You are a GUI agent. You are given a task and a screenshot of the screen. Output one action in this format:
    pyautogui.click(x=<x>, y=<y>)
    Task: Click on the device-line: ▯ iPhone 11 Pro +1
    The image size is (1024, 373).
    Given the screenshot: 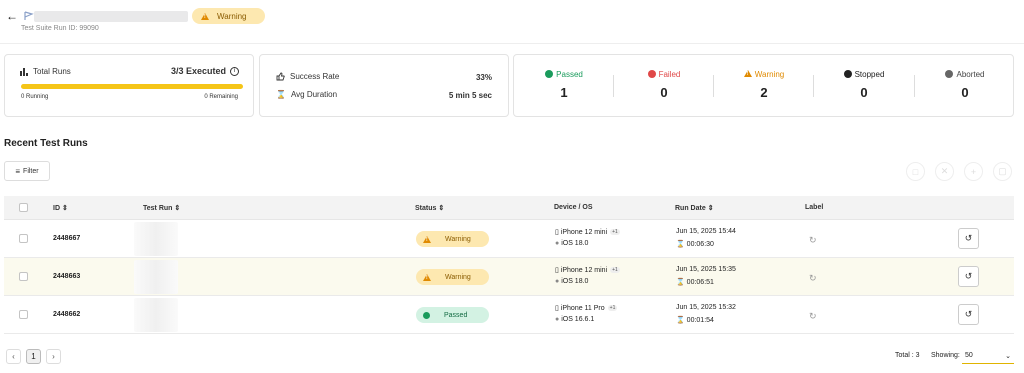 What is the action you would take?
    pyautogui.click(x=586, y=308)
    